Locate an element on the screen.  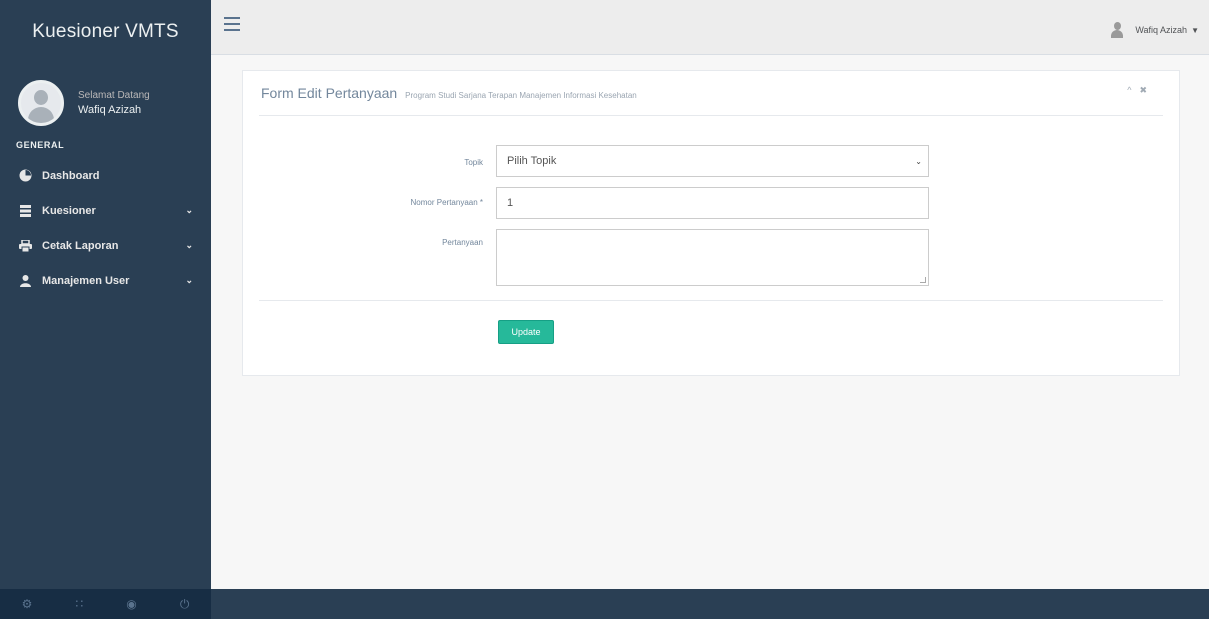
topik-select-value: Pilih Topik is located at coordinates (532, 161).